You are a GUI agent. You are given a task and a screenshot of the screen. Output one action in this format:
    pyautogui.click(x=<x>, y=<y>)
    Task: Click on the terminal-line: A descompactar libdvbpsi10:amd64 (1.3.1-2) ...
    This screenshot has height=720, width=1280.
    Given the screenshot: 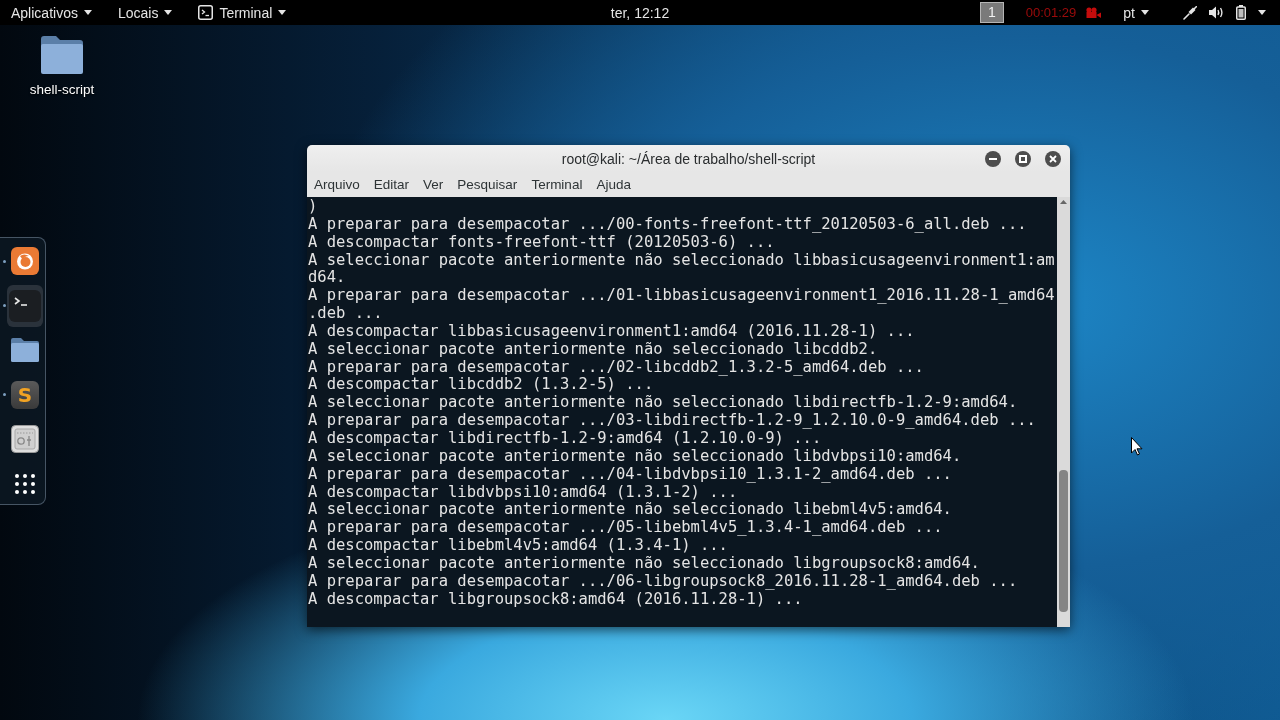 What is the action you would take?
    pyautogui.click(x=523, y=492)
    